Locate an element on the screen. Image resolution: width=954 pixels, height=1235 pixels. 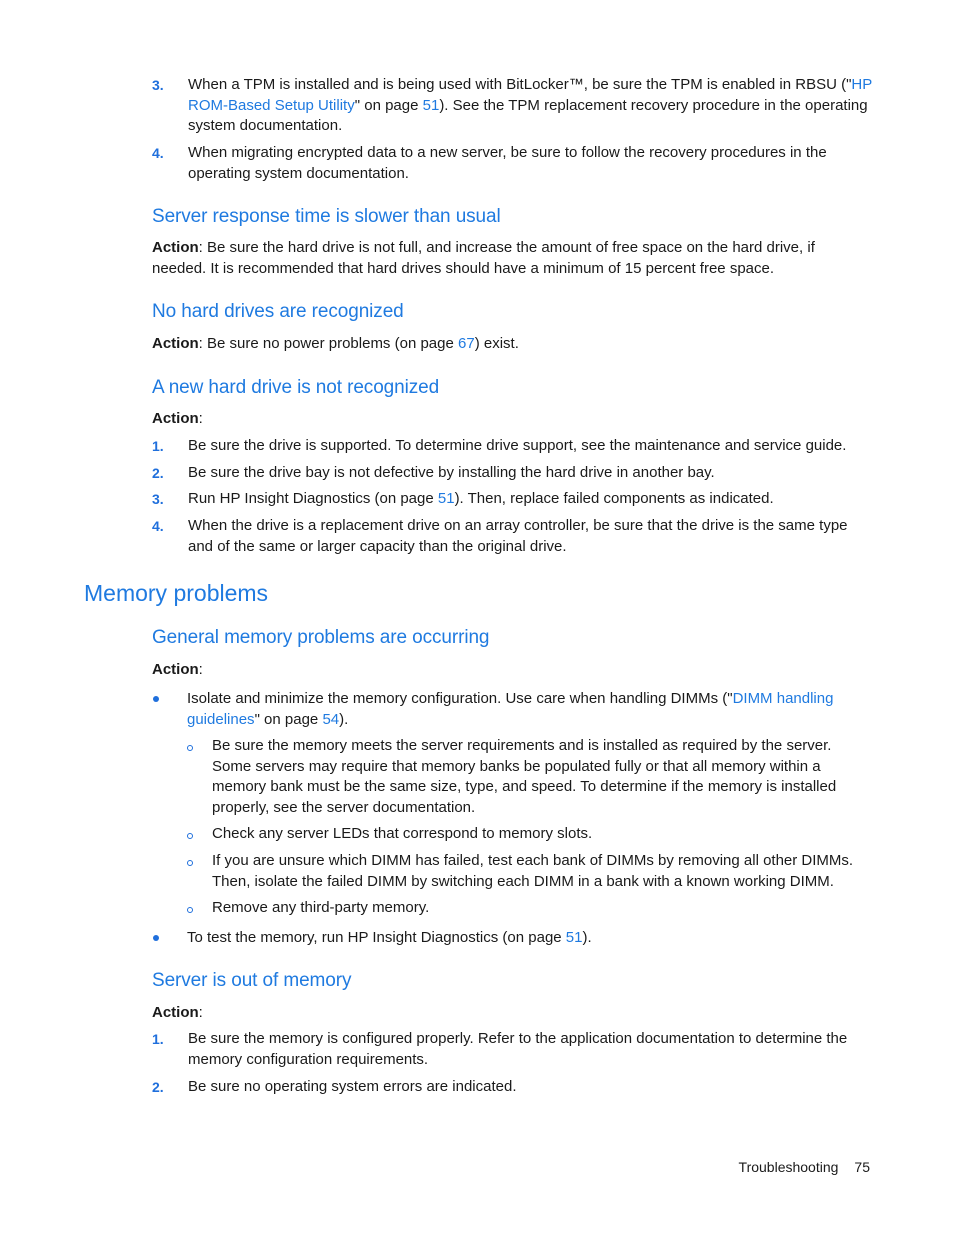
sub-bullet-item: Remove any third-party memory. is located at coordinates (529, 908).